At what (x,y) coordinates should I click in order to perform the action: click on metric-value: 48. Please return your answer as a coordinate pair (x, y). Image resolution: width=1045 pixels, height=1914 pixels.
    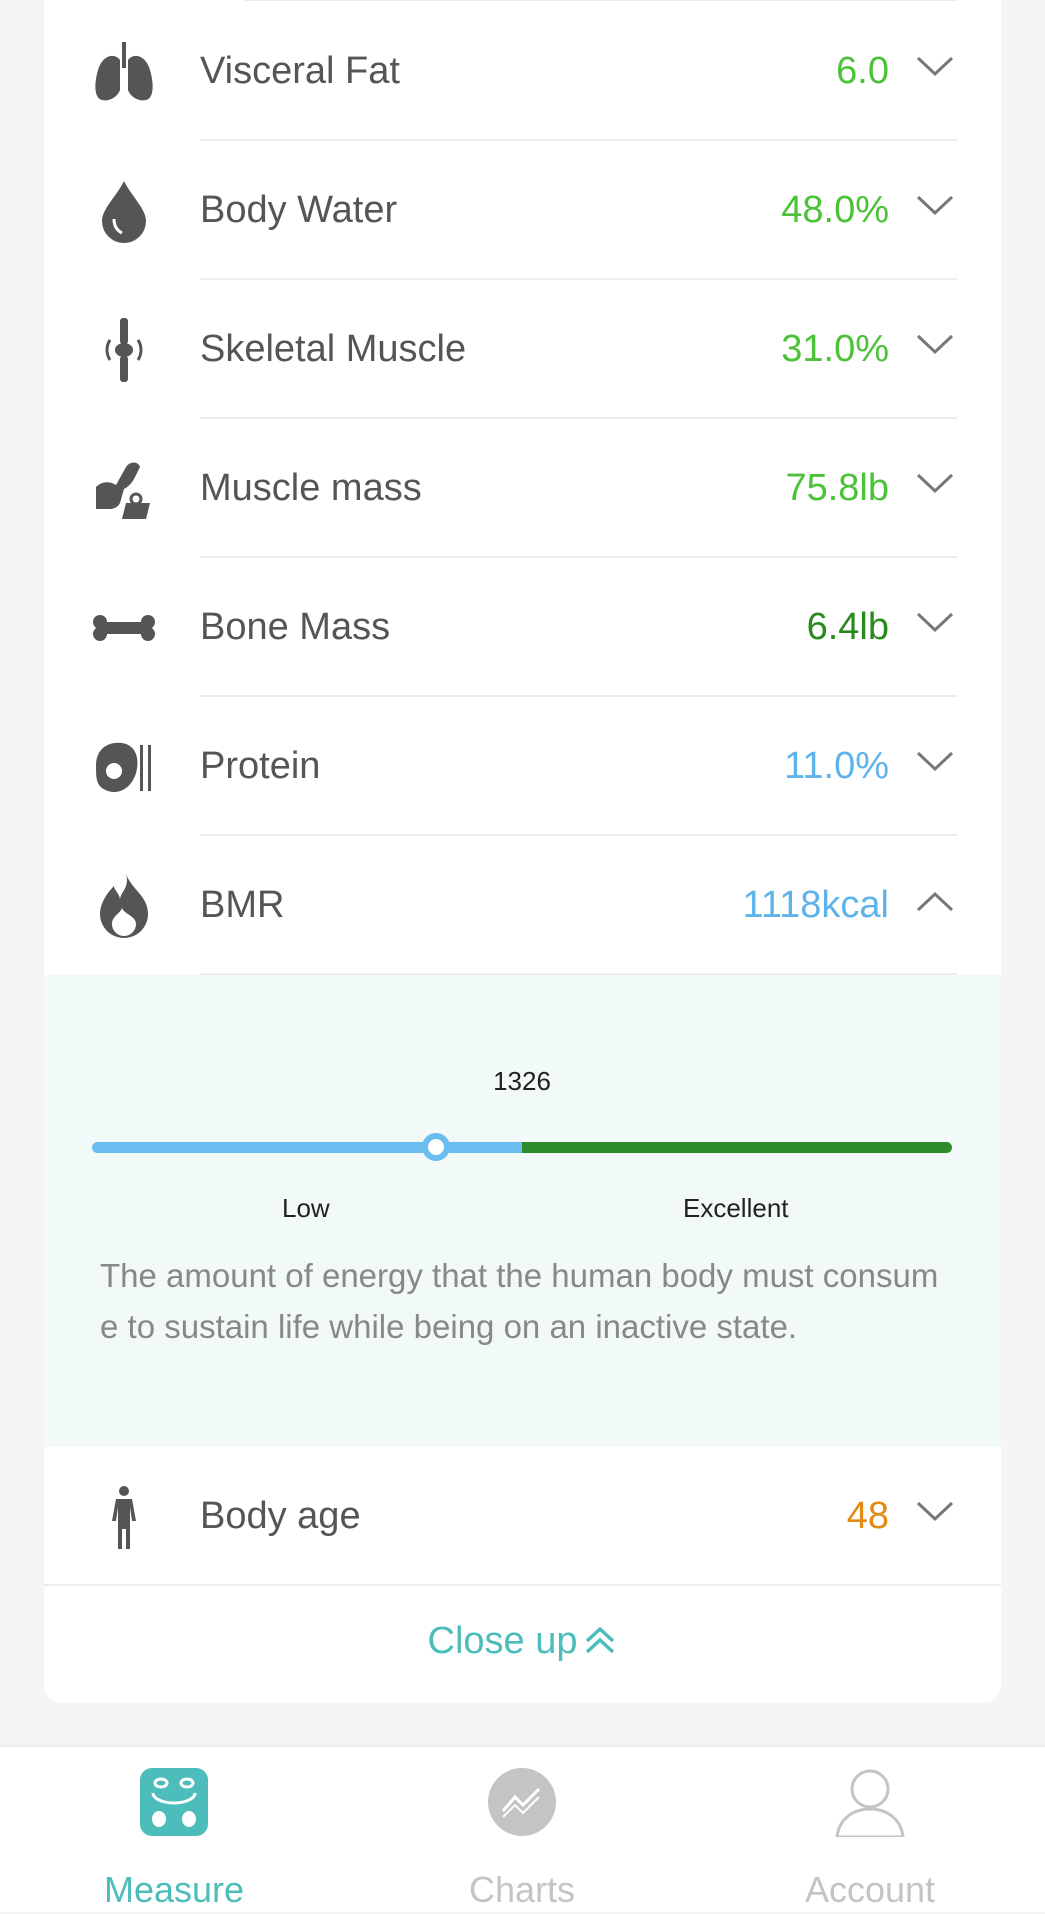
    Looking at the image, I should click on (867, 1516).